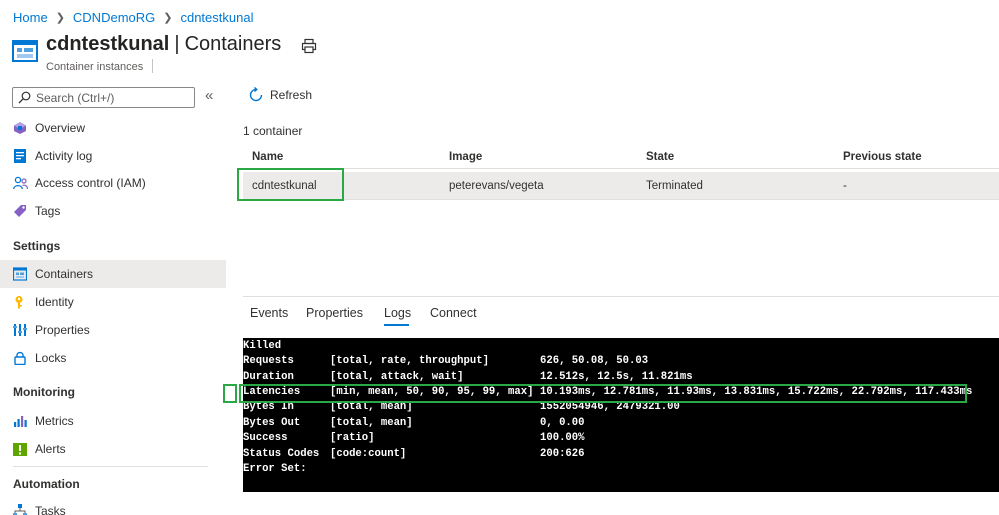 This screenshot has width=999, height=515. Describe the element at coordinates (44, 392) in the screenshot. I see `sidebar-section-monitoring: Monitoring` at that location.